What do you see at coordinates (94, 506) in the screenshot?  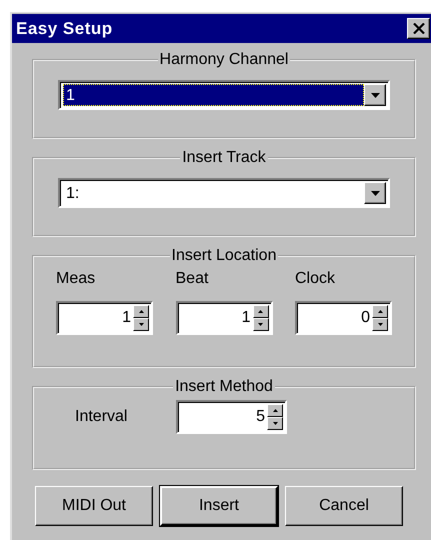 I see `dialog-button: MIDI Out` at bounding box center [94, 506].